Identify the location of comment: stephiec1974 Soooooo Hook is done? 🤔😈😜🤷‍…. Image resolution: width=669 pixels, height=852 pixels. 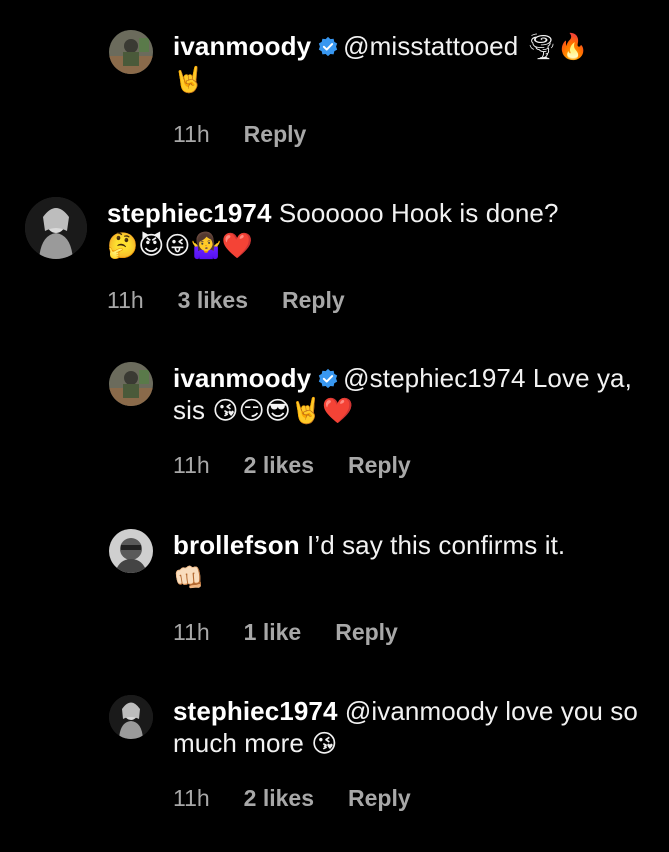
(335, 255).